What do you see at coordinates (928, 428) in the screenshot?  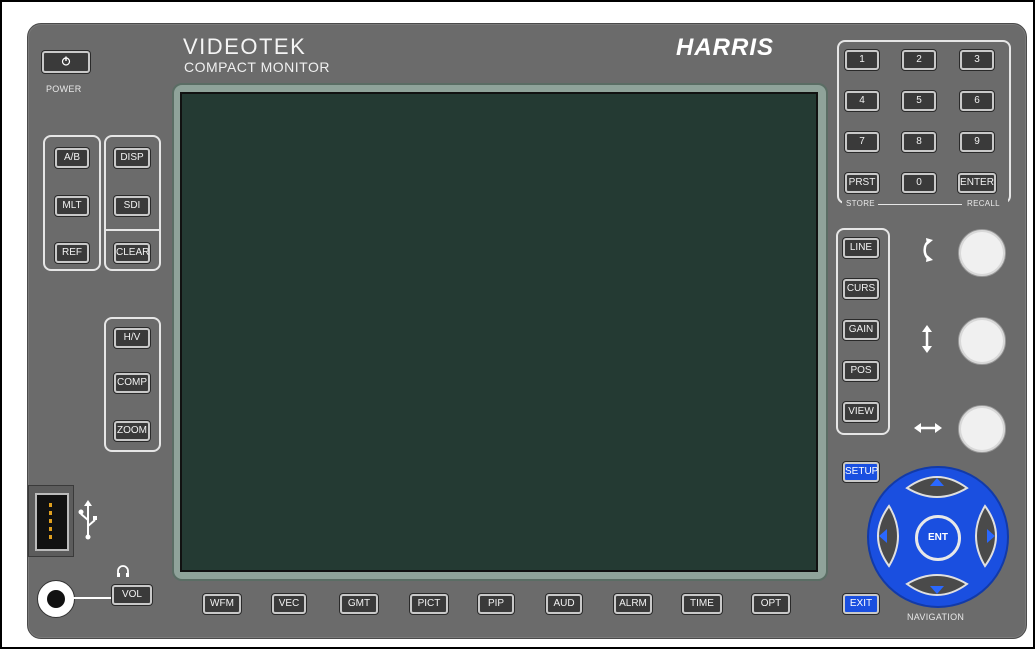 I see `horizontal-arrows-icon` at bounding box center [928, 428].